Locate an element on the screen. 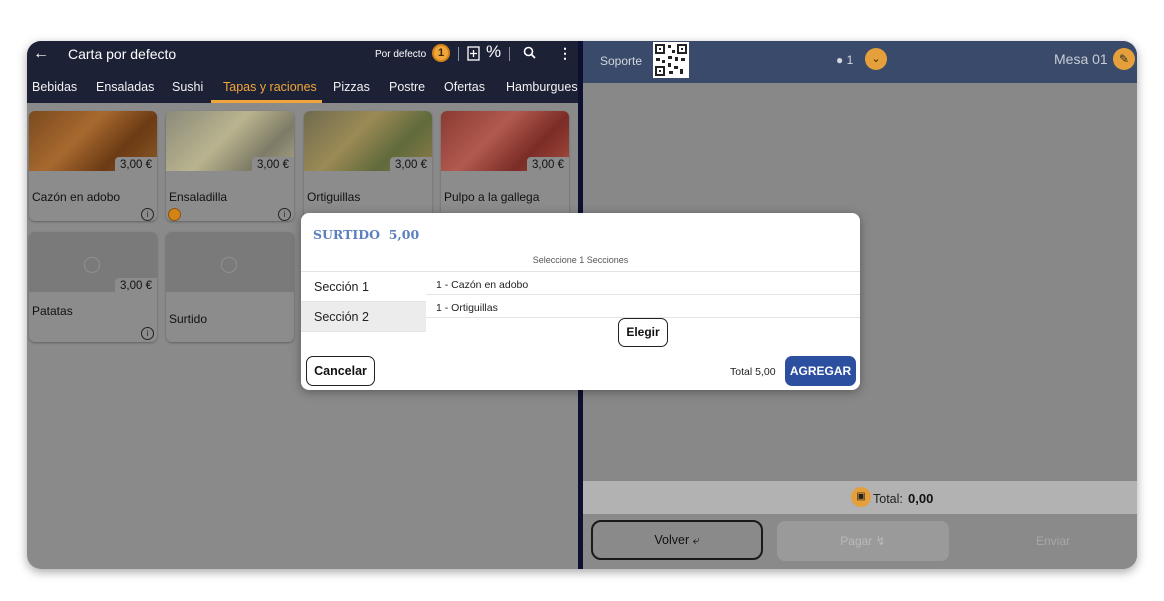 The height and width of the screenshot is (601, 1164). tab-pizzas: Pizzas is located at coordinates (351, 87).